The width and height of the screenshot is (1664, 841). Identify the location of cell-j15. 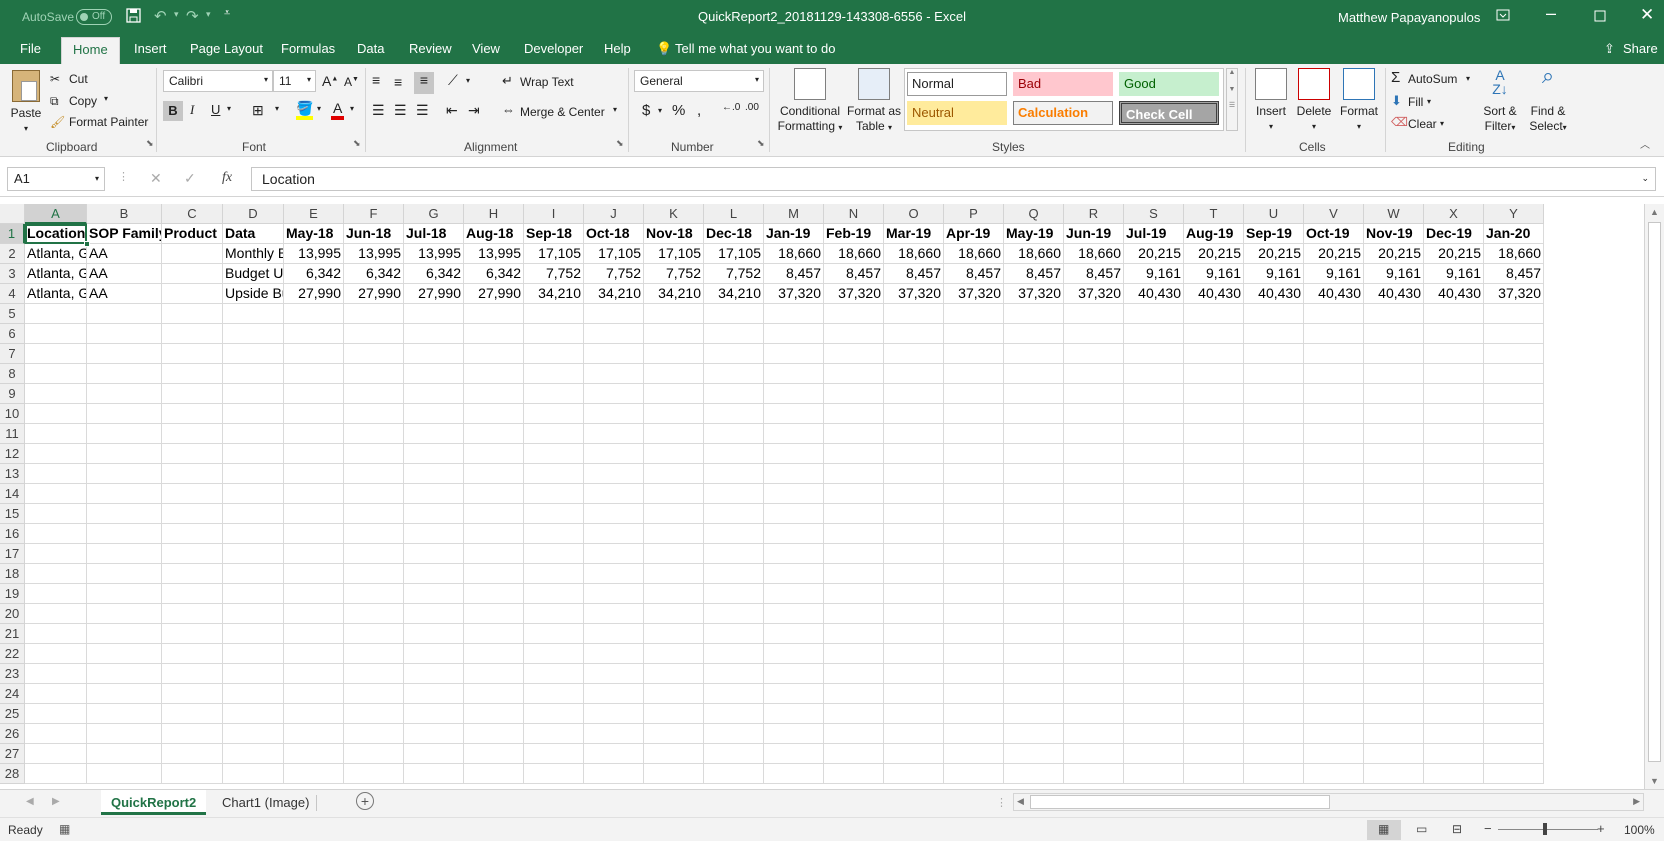
(614, 514).